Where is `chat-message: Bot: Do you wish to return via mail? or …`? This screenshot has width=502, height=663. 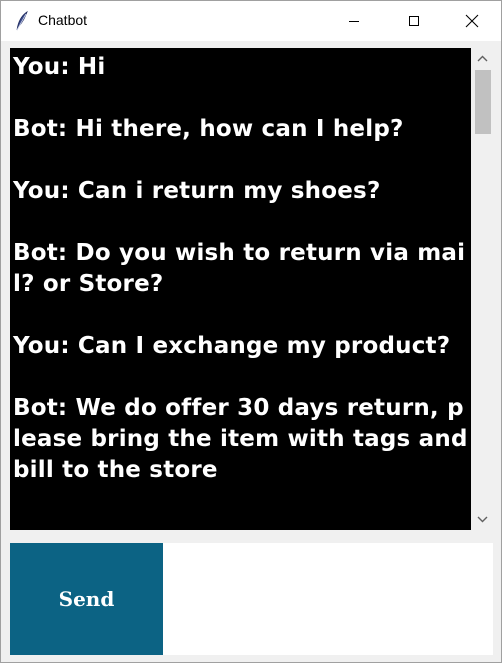
chat-message: Bot: Do you wish to return via mail? or … is located at coordinates (239, 268).